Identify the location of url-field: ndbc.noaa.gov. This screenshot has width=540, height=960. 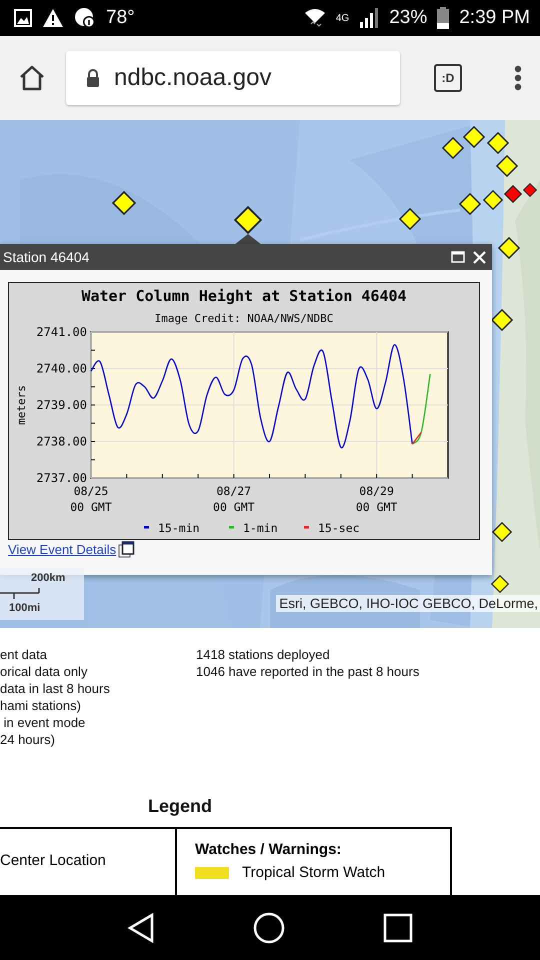
(233, 78).